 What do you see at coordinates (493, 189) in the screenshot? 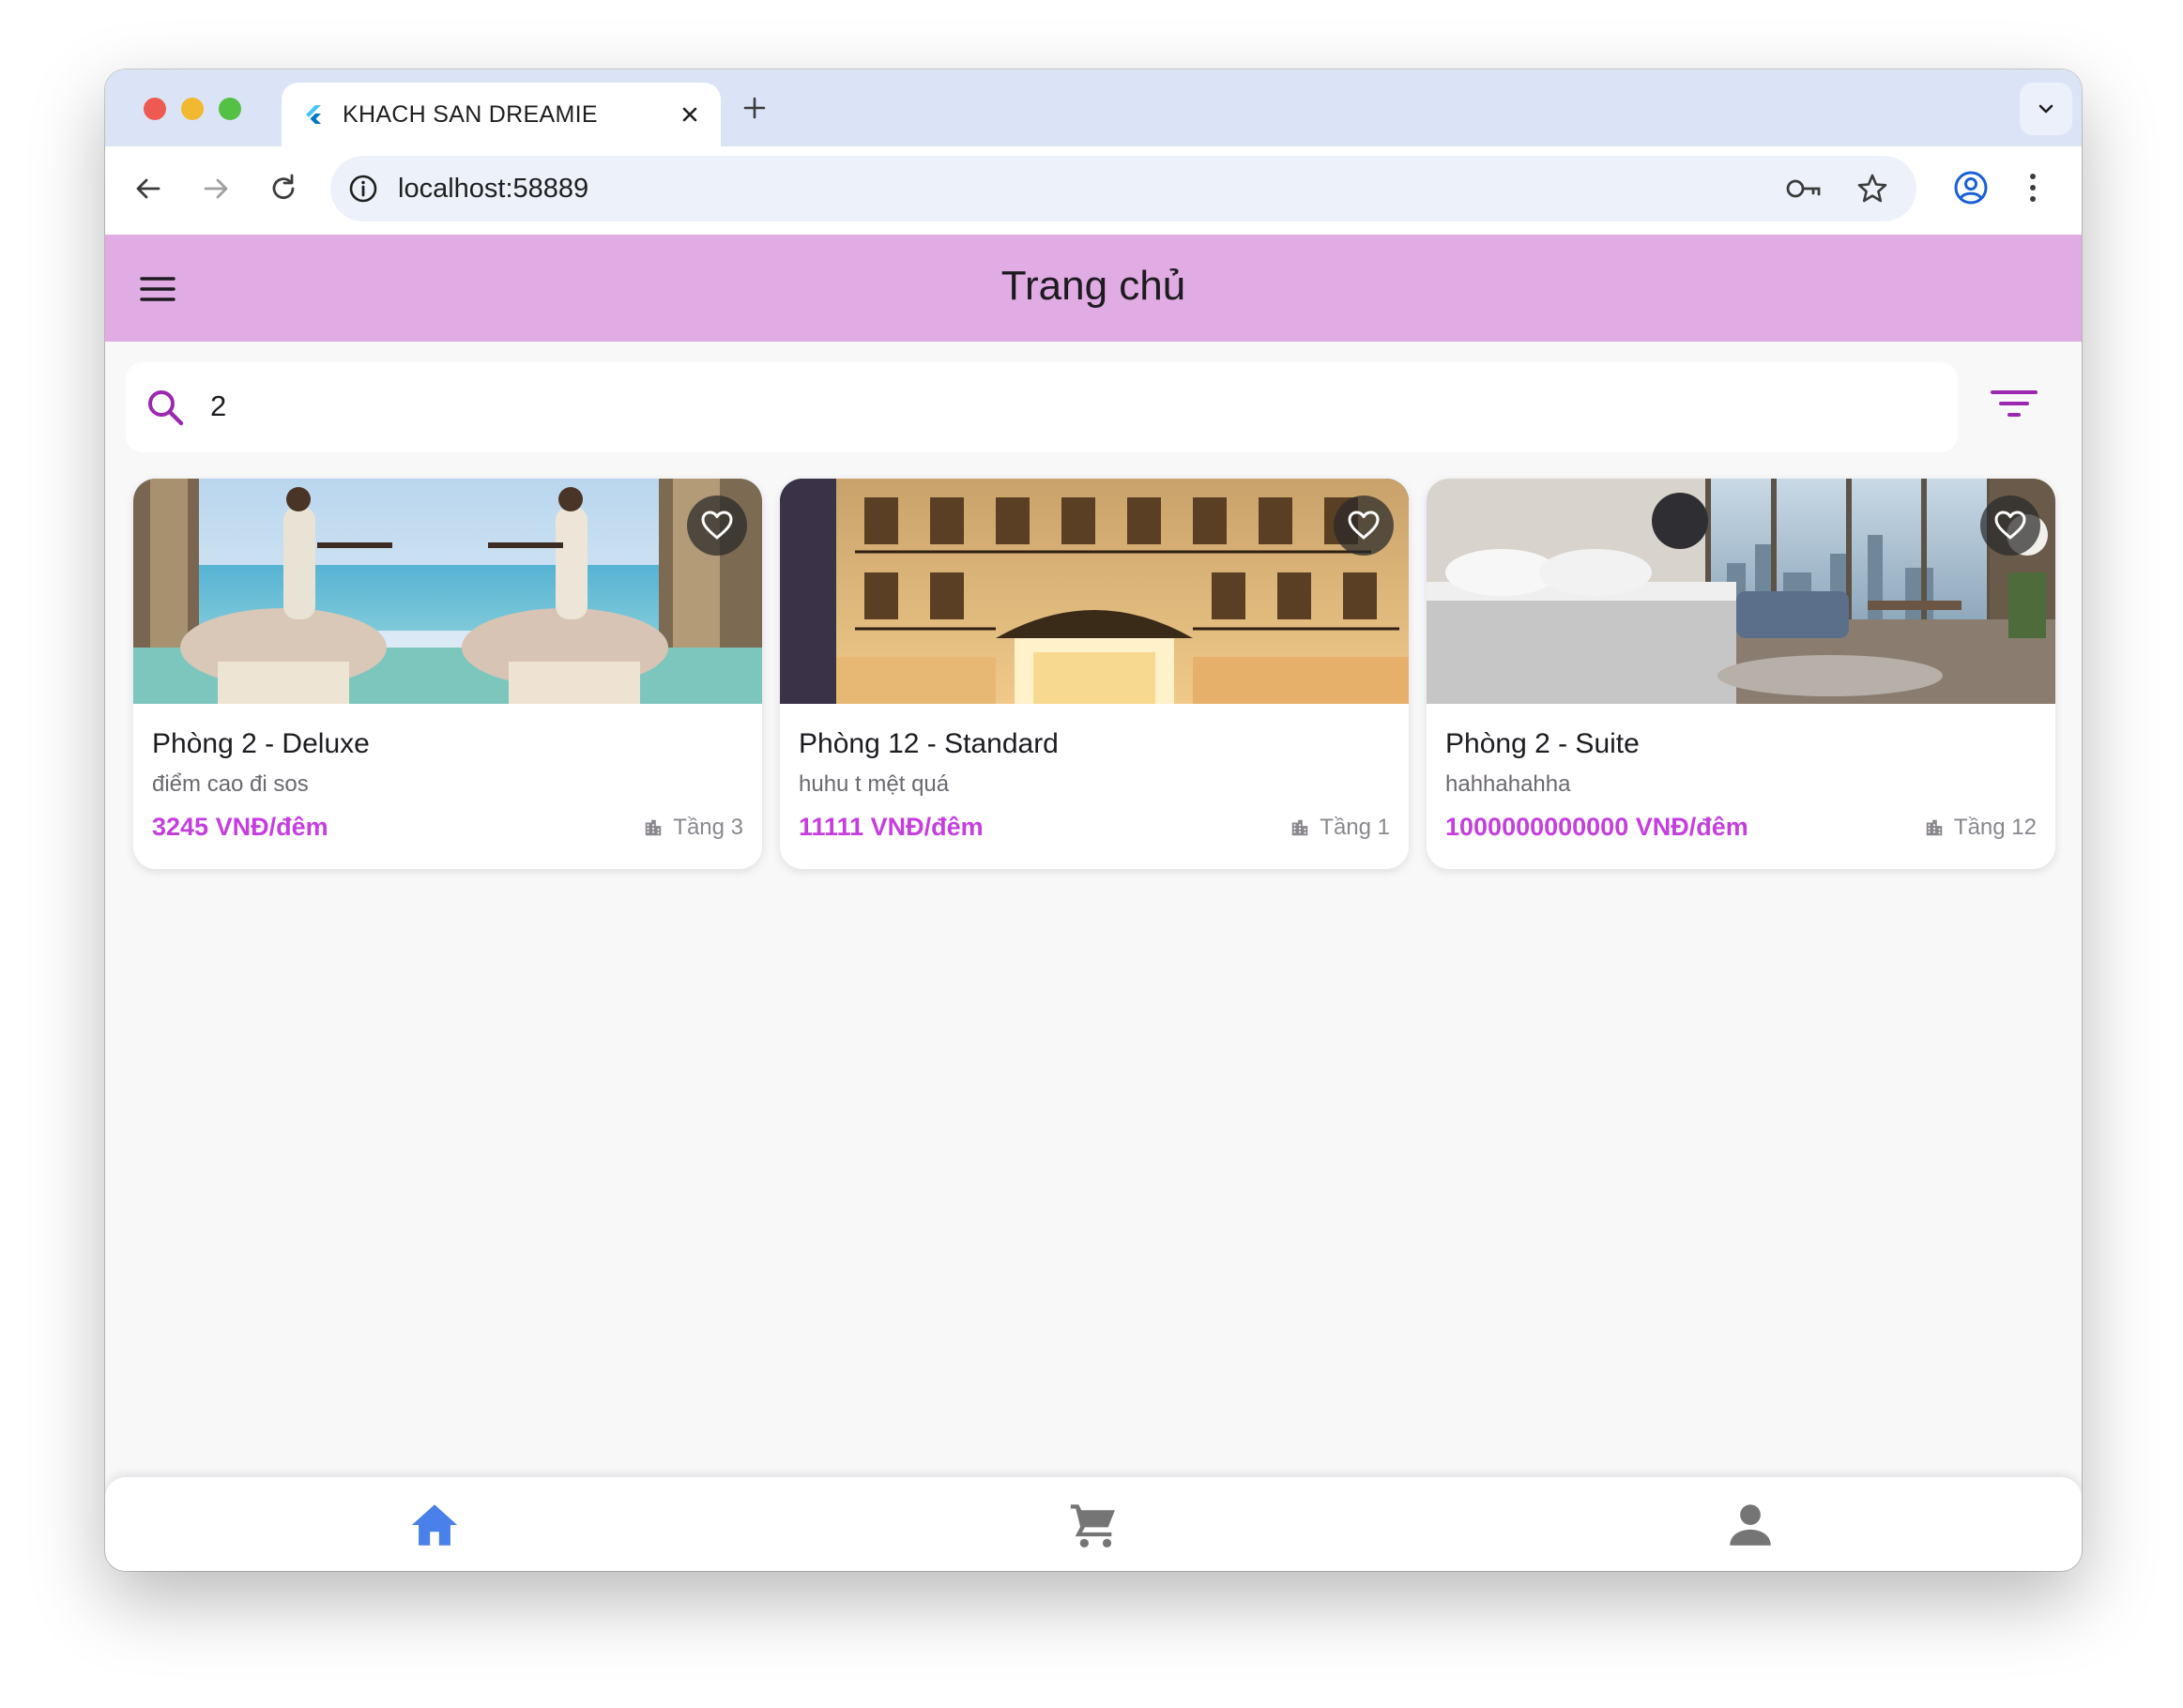
I see `url-text: localhost:58889` at bounding box center [493, 189].